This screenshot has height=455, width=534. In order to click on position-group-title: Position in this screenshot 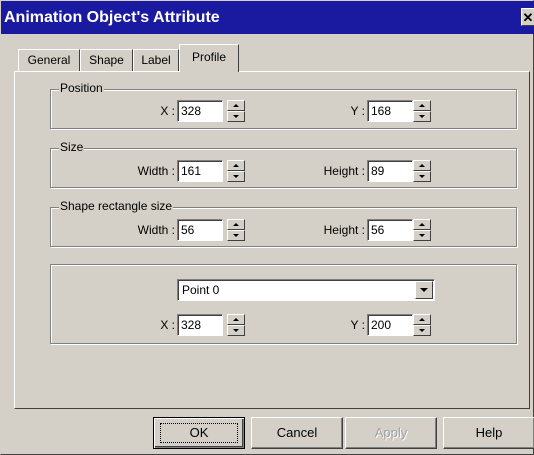, I will do `click(81, 88)`.